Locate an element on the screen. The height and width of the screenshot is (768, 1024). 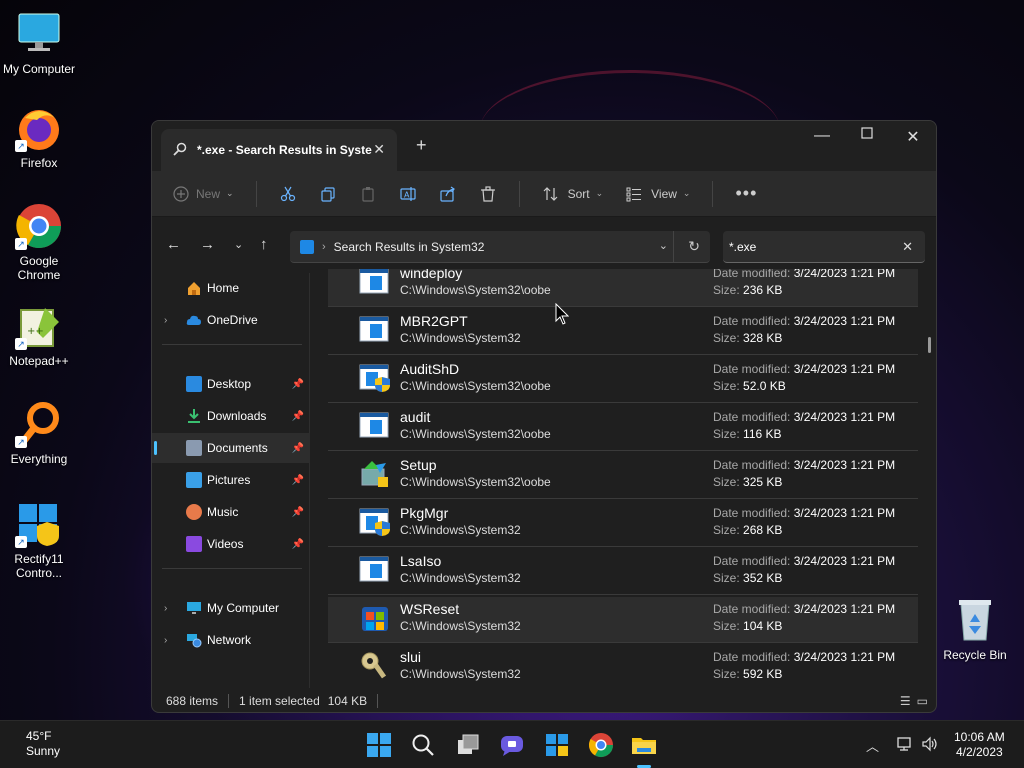
nav-item-network: › Network is located at coordinates (231, 640).